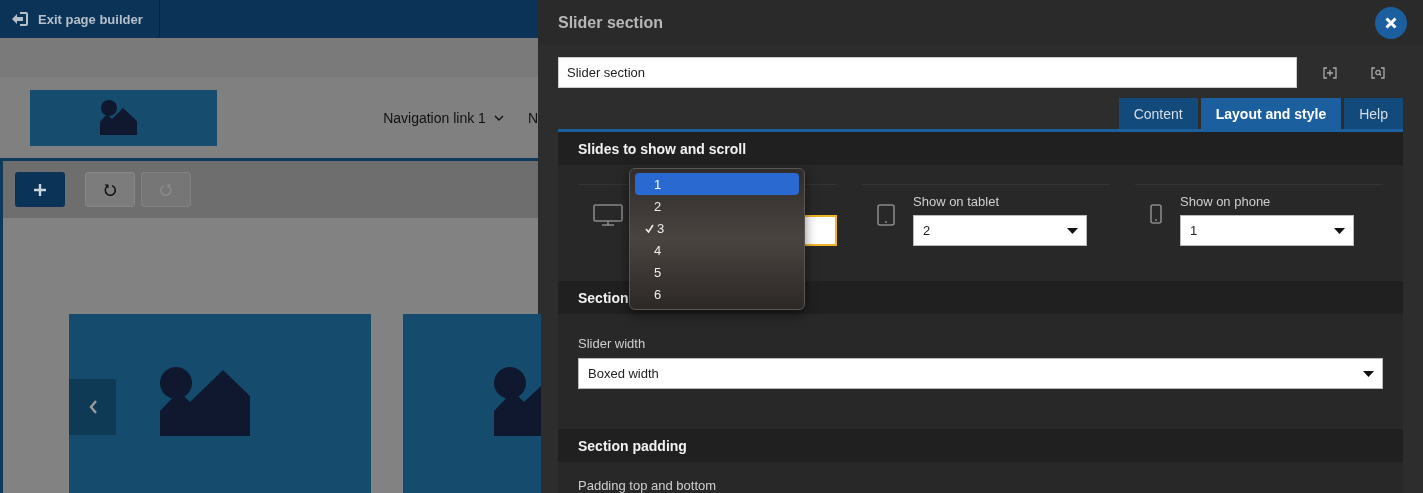 This screenshot has height=493, width=1423. I want to click on section-title: Section padding, so click(632, 445).